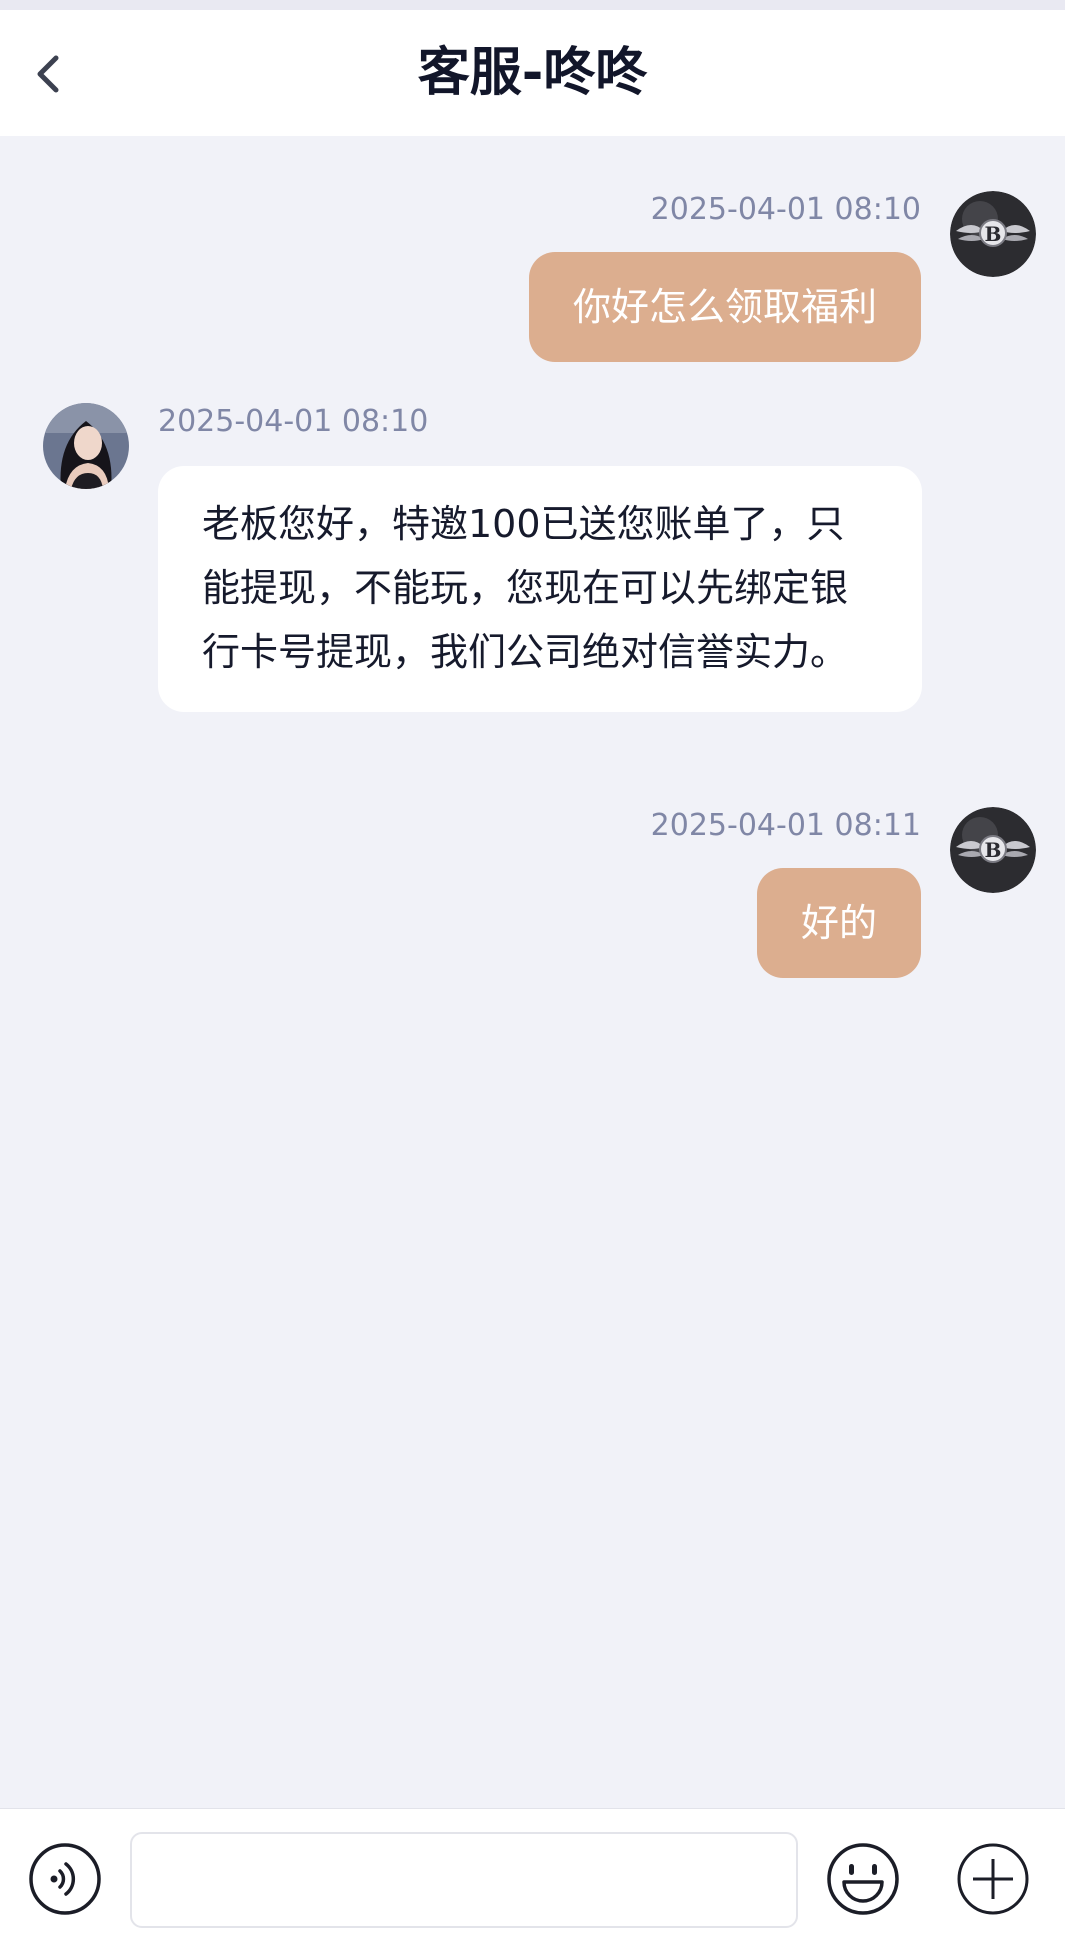  I want to click on emoji-button, so click(863, 1879).